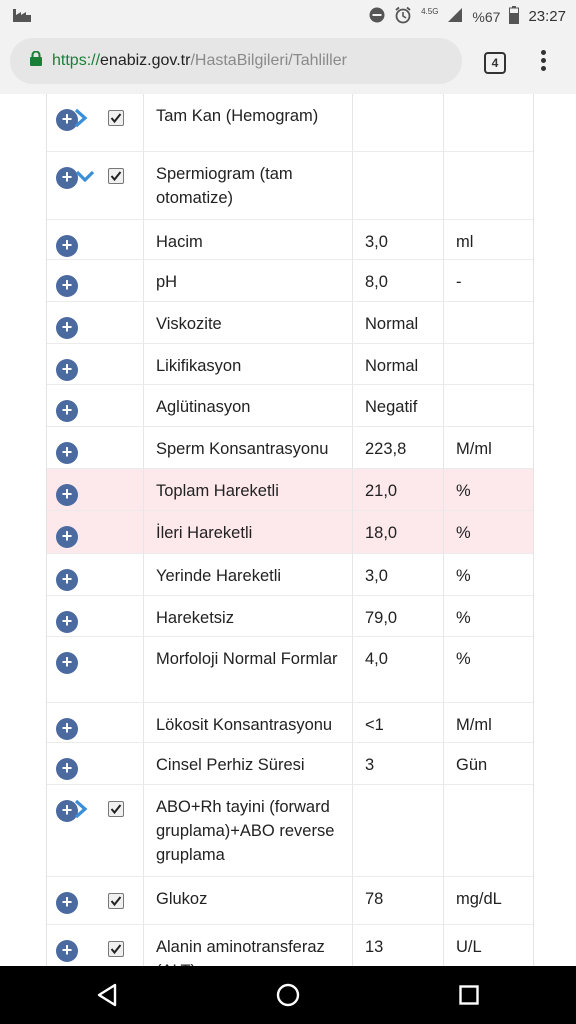 The height and width of the screenshot is (1024, 576). Describe the element at coordinates (430, 11) in the screenshot. I see `network-type: 4.5G` at that location.